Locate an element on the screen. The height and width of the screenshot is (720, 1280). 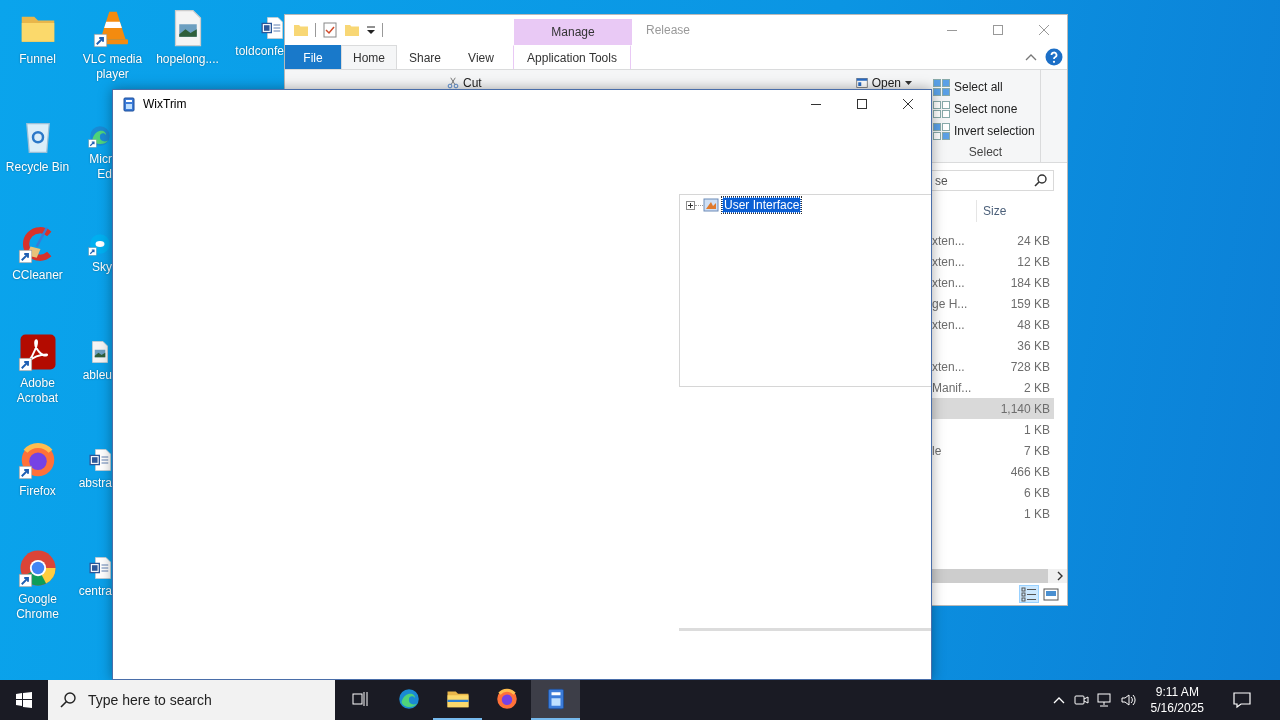
search-field: Type here to search is located at coordinates (191, 700).